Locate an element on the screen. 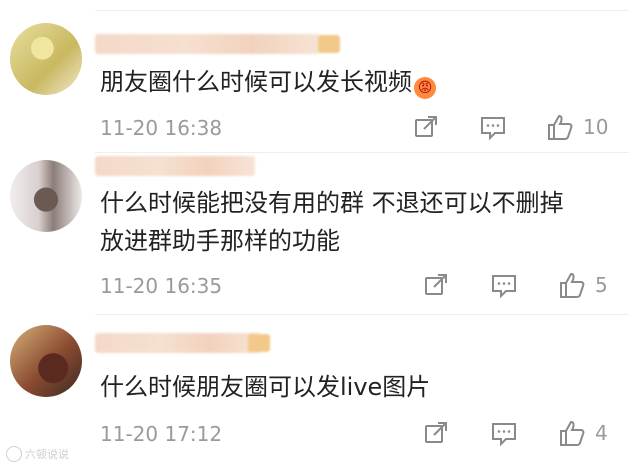 Image resolution: width=643 pixels, height=468 pixels. like-button: 4 is located at coordinates (582, 433).